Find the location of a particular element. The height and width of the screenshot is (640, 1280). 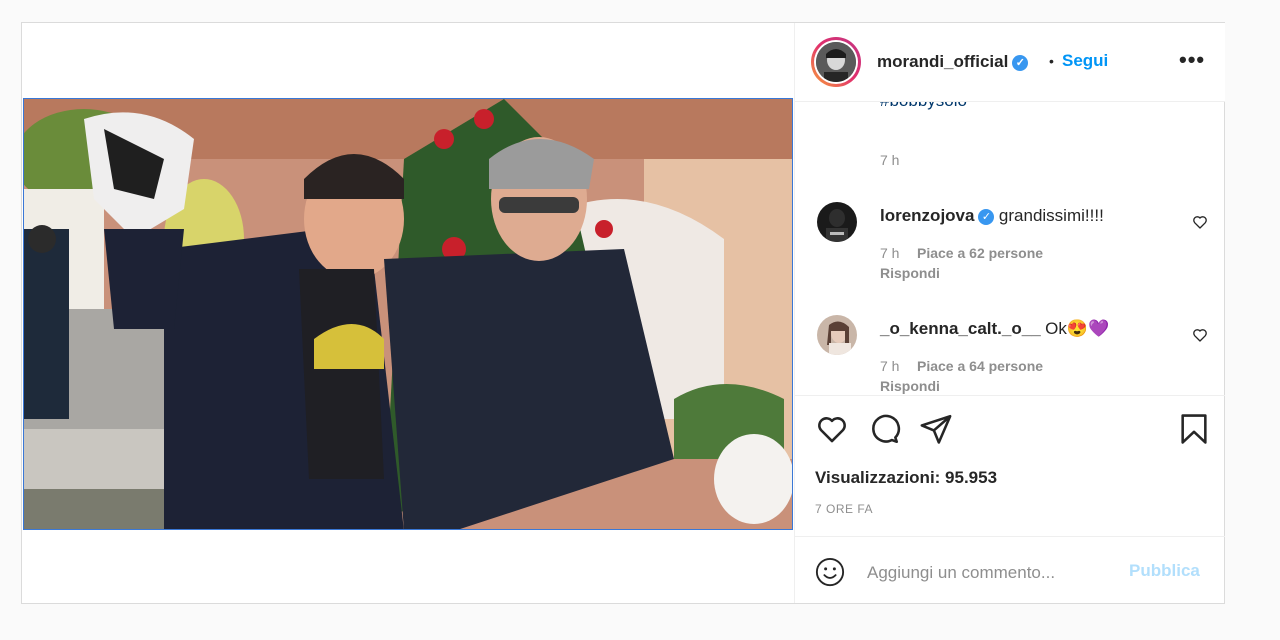

comment-username: lorenzojova is located at coordinates (927, 215).